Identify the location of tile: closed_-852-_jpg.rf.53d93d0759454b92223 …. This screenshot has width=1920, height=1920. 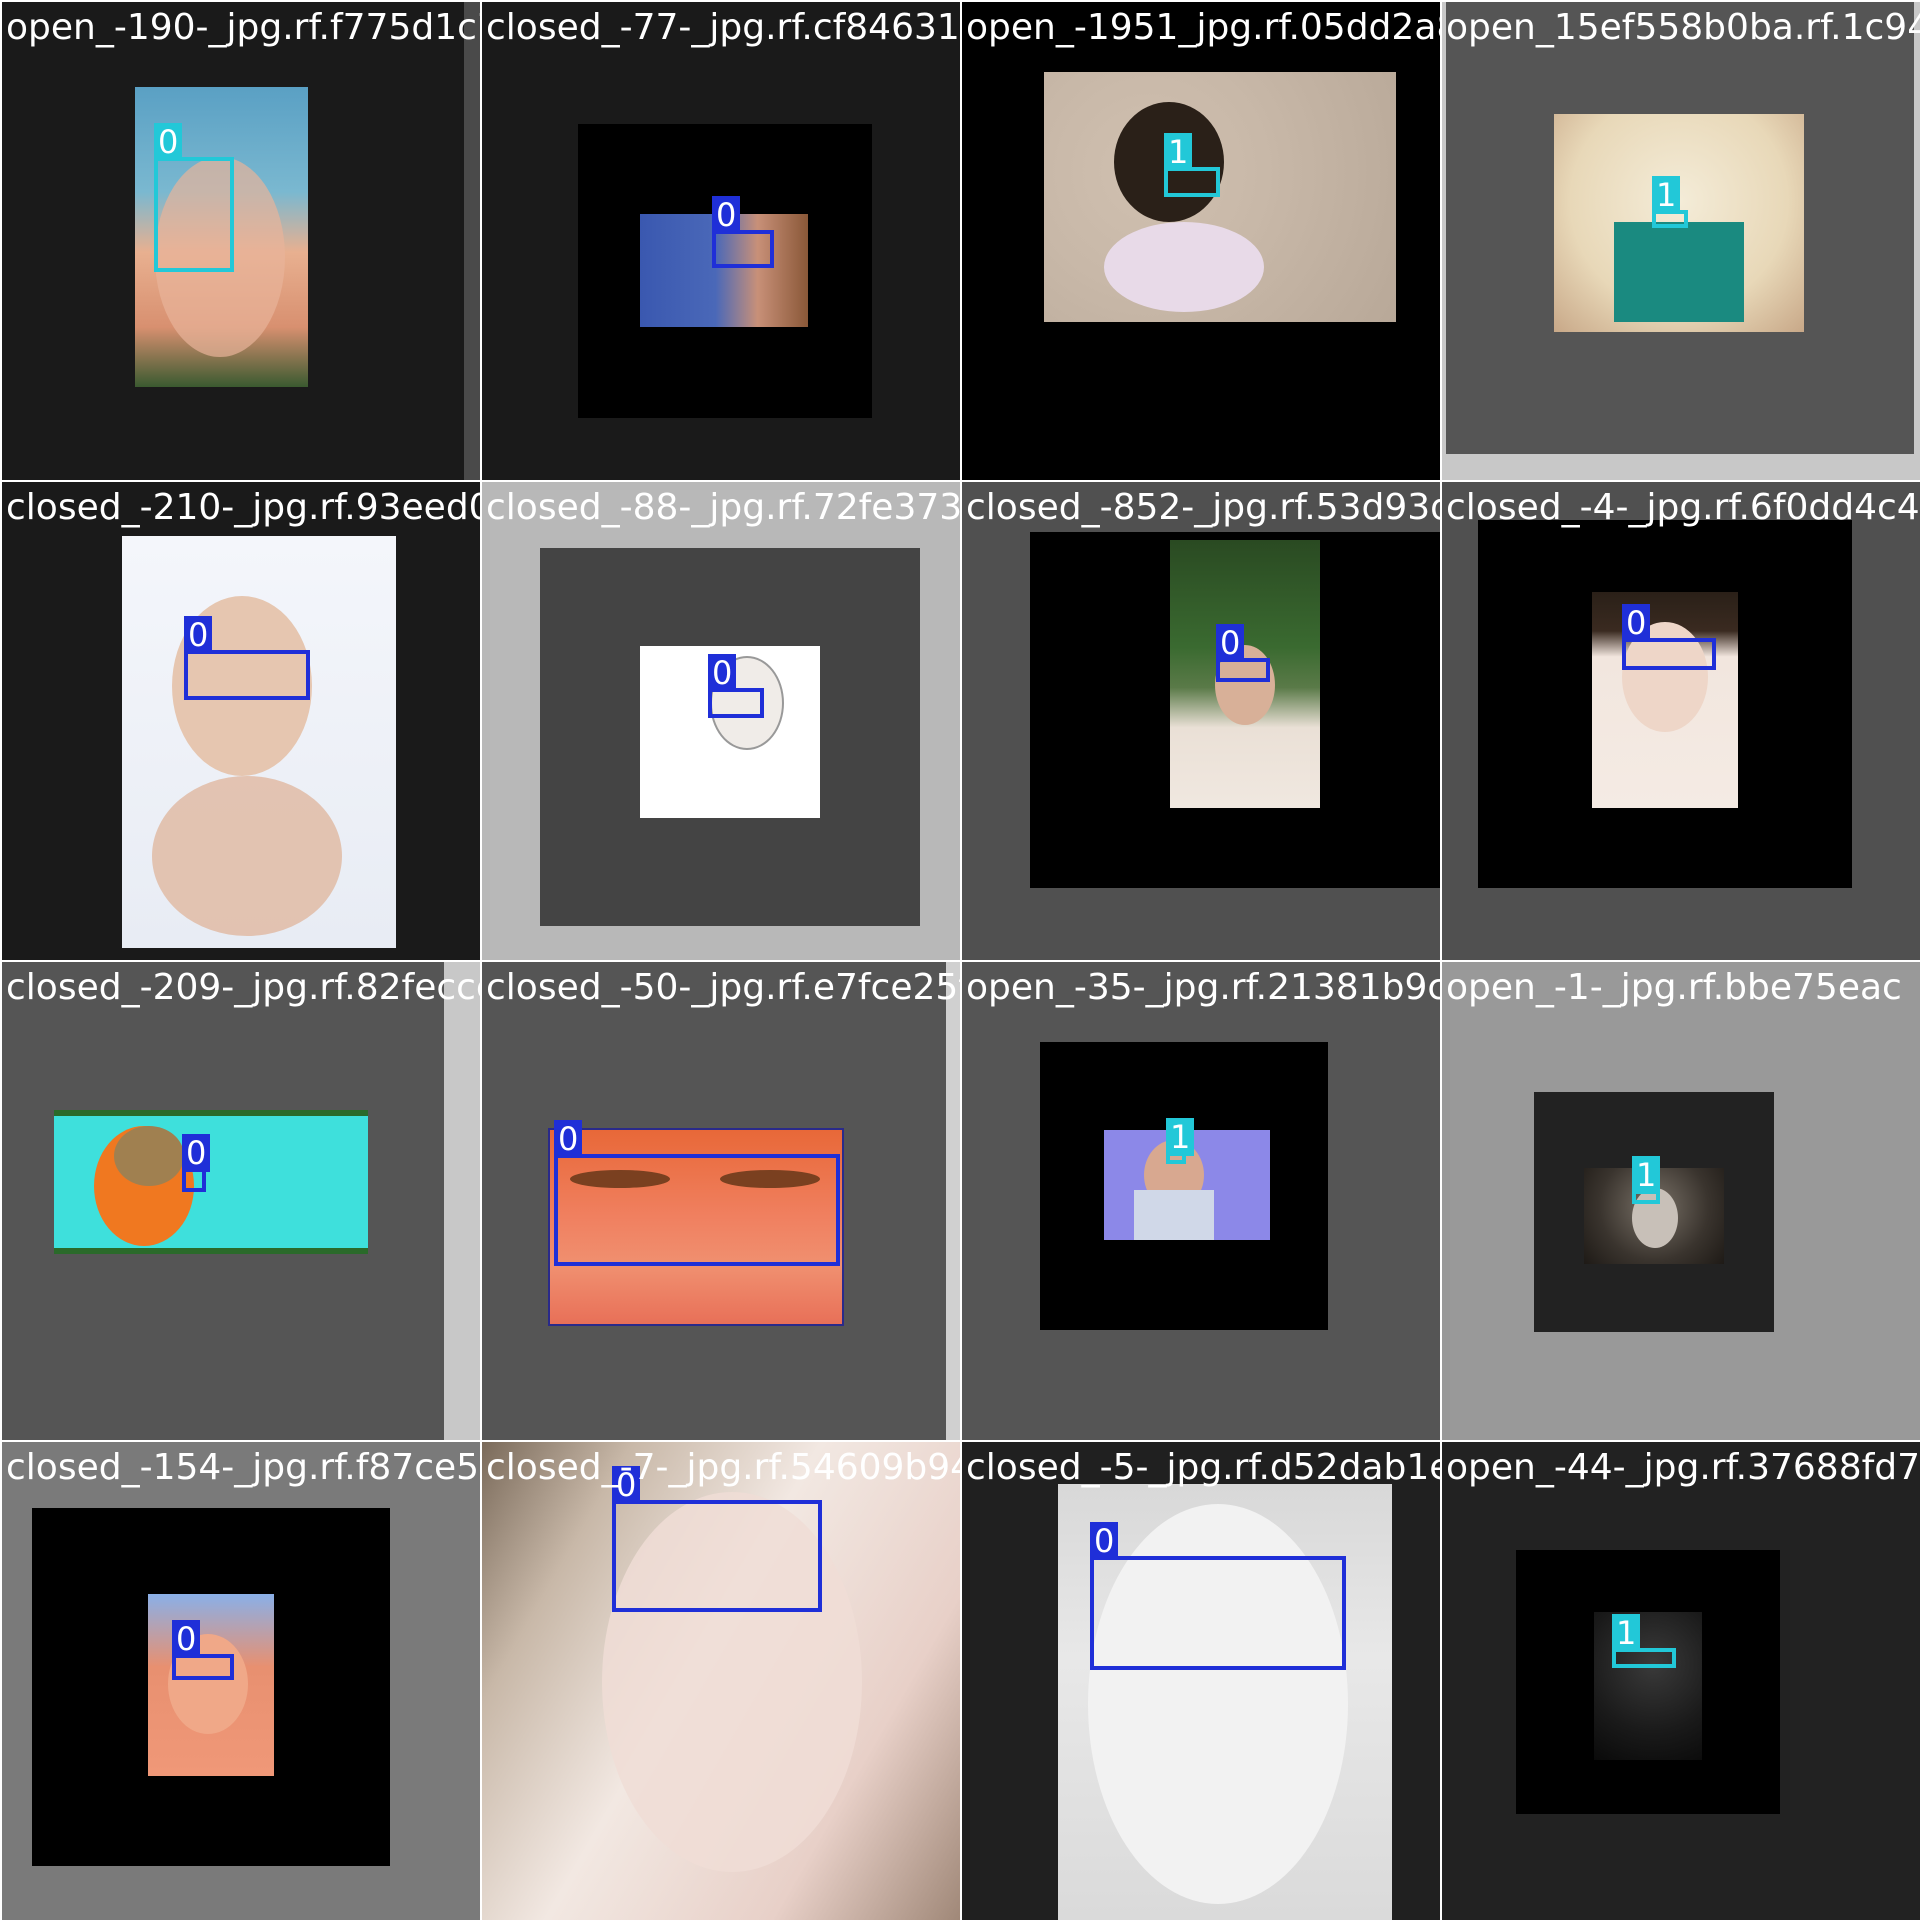
(1201, 721).